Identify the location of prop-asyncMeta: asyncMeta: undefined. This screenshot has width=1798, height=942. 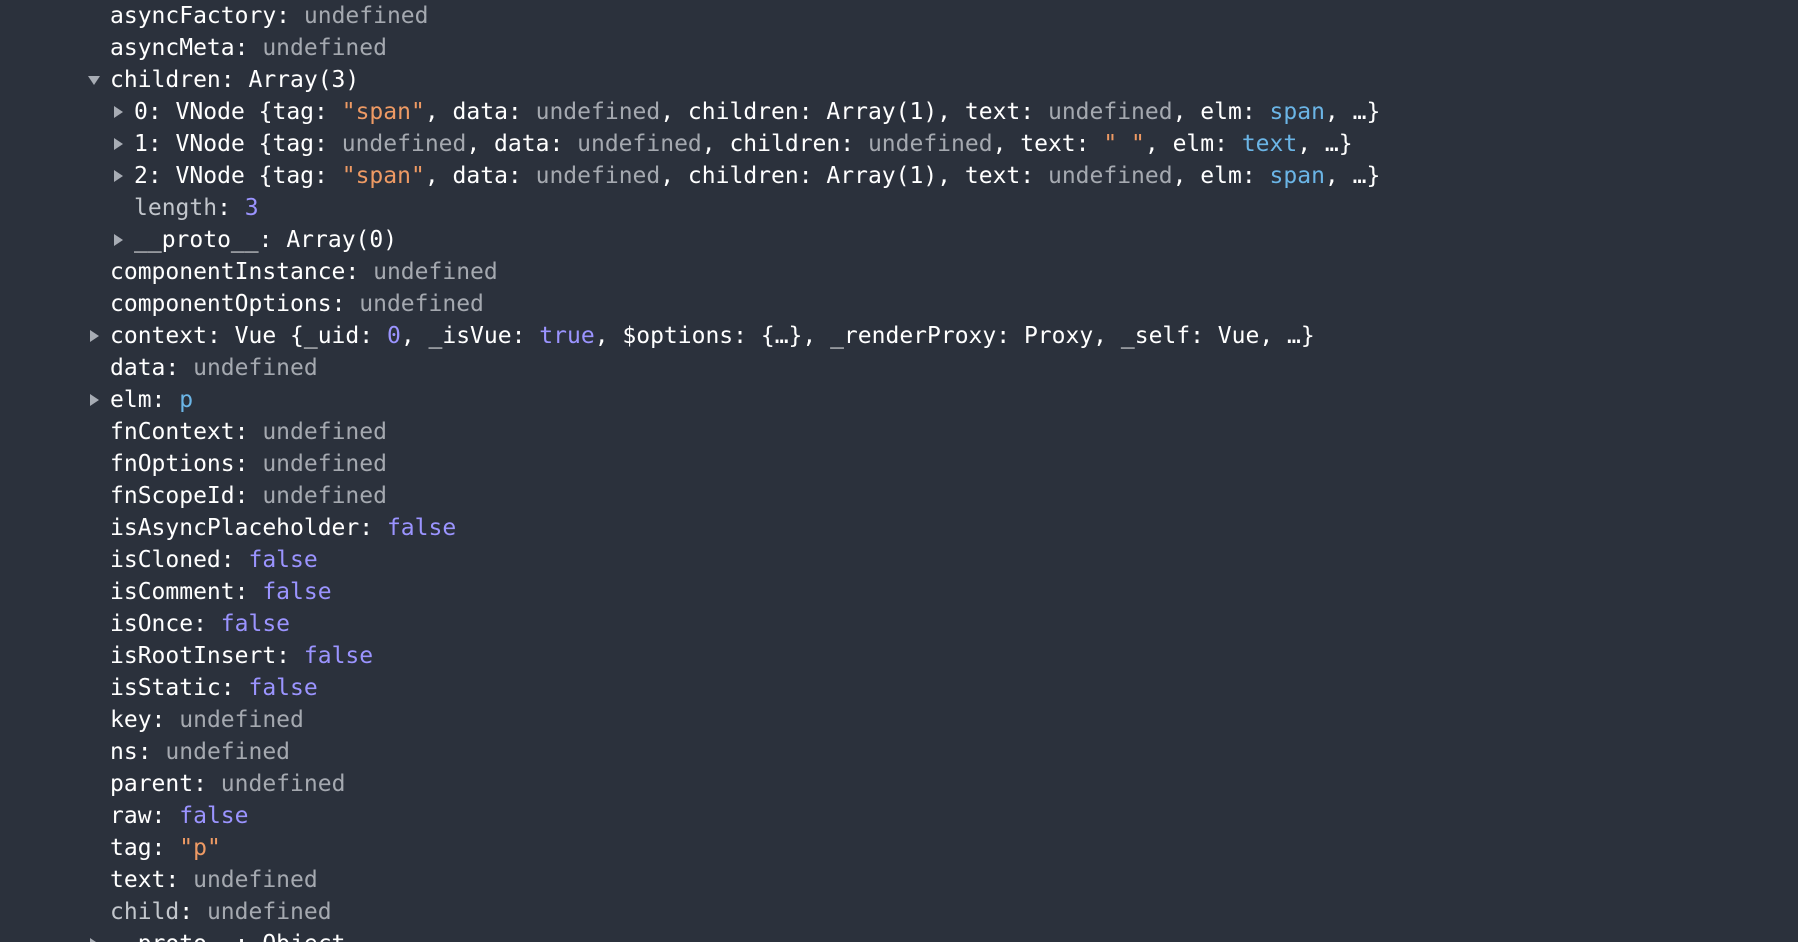
(899, 48).